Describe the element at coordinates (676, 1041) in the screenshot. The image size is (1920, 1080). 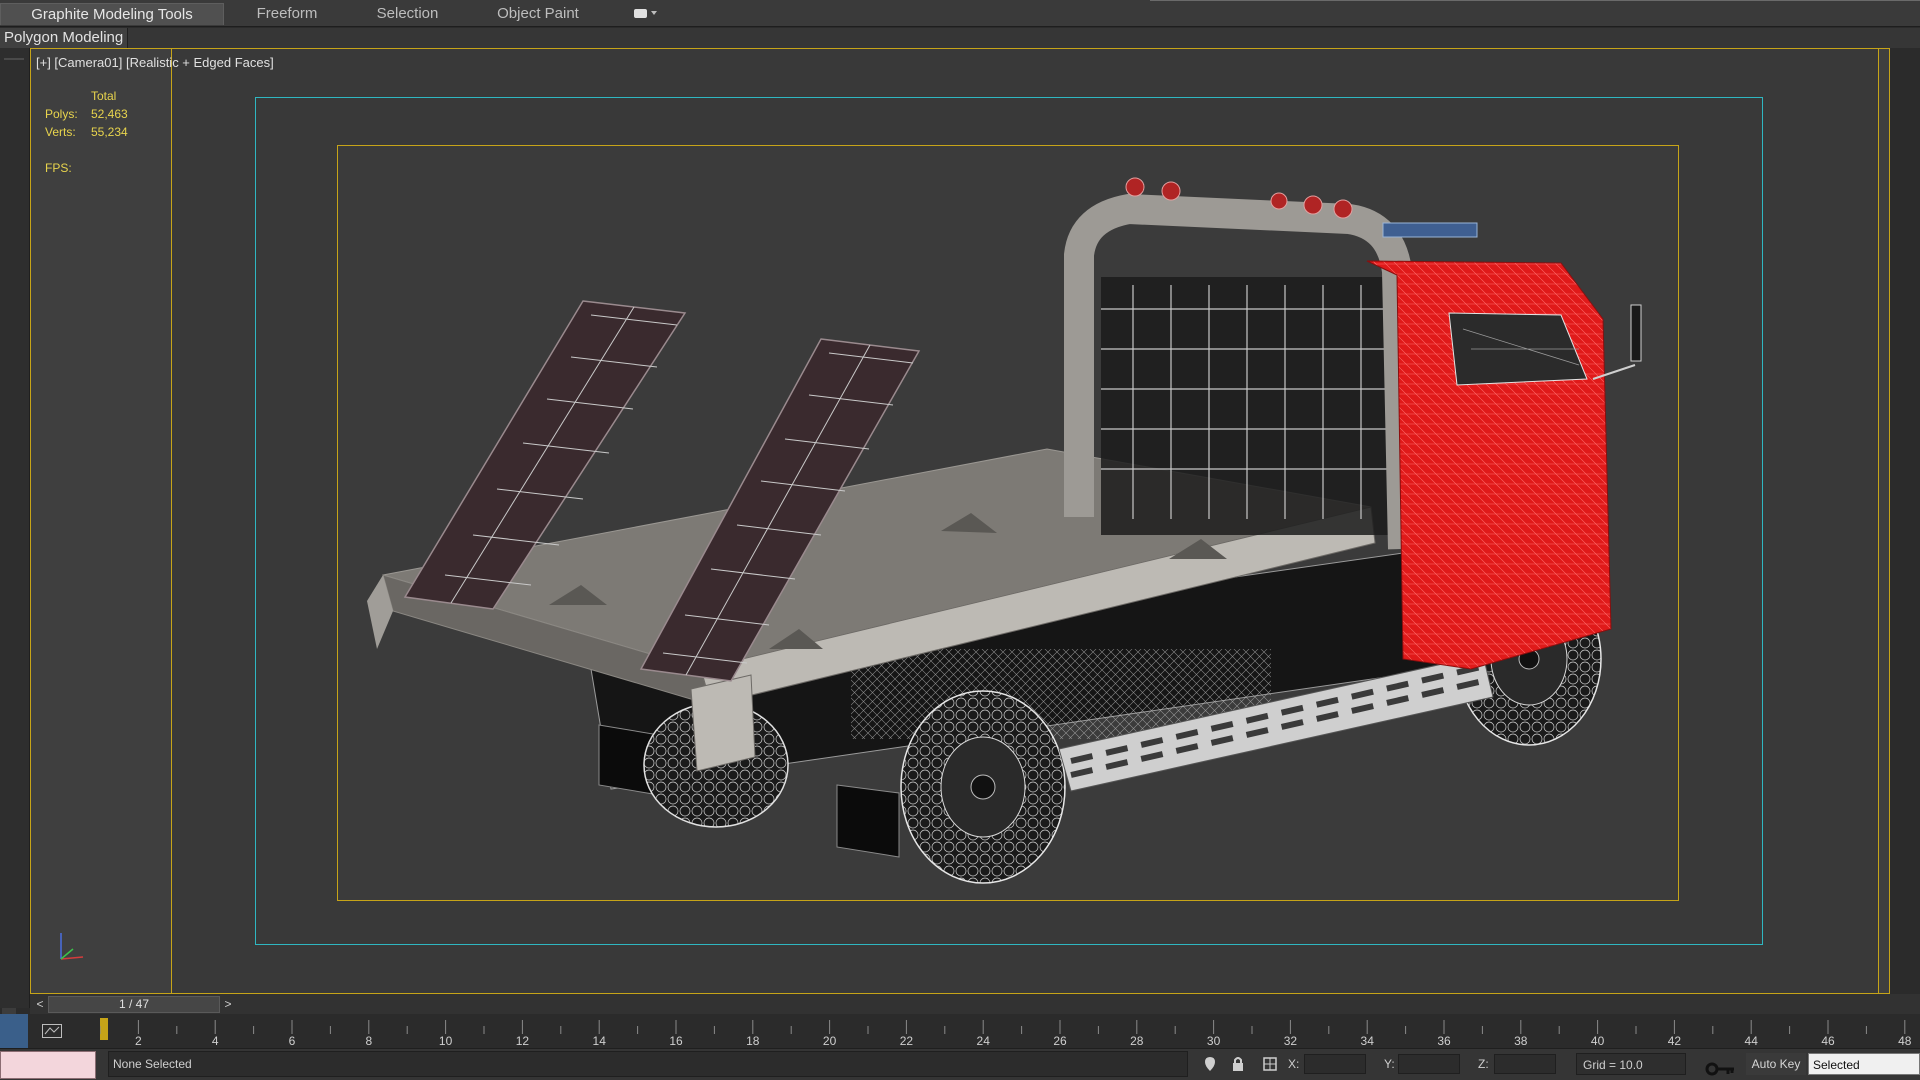
I see `ruler-label: 16` at that location.